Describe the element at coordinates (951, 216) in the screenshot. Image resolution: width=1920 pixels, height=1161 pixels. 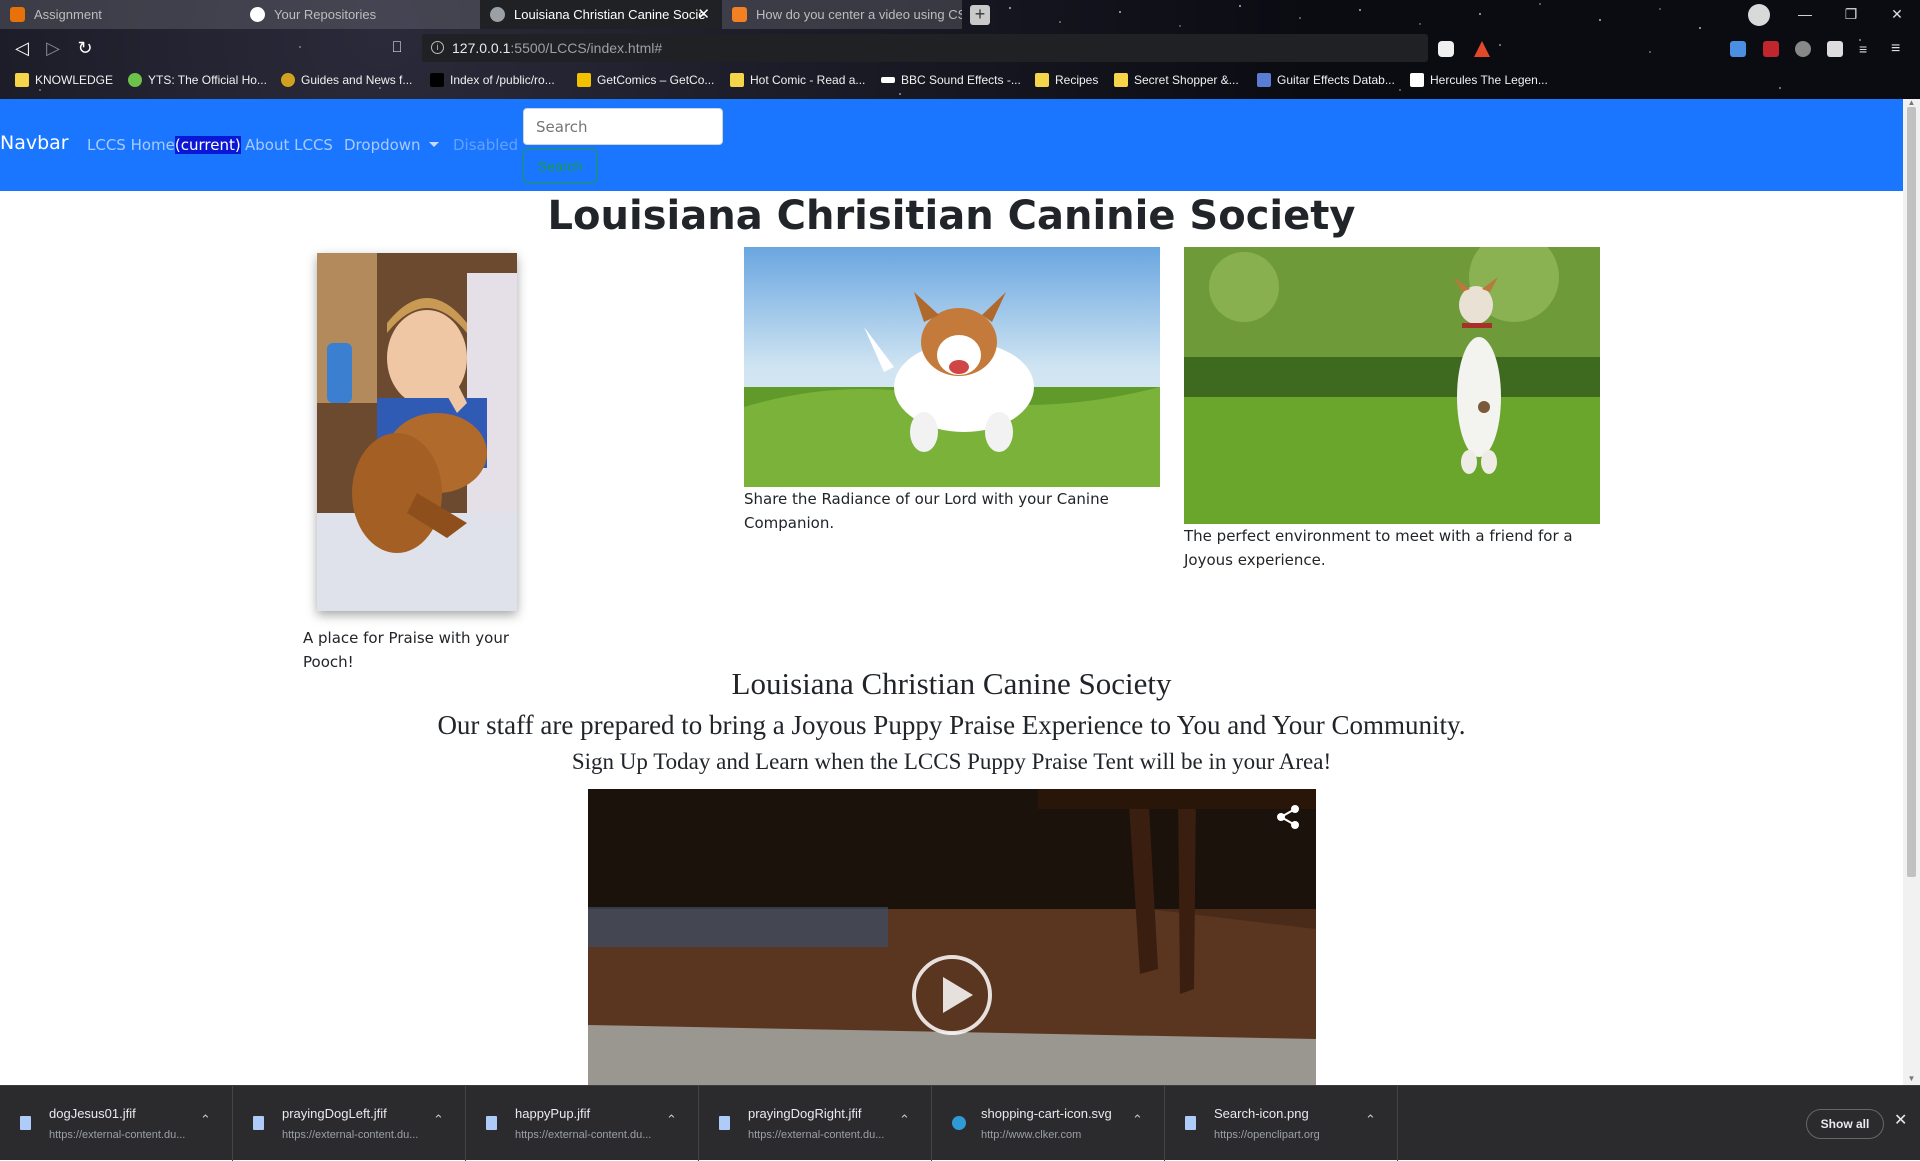
I see `page-title: Louisiana Chrisitian Caninie Society` at that location.